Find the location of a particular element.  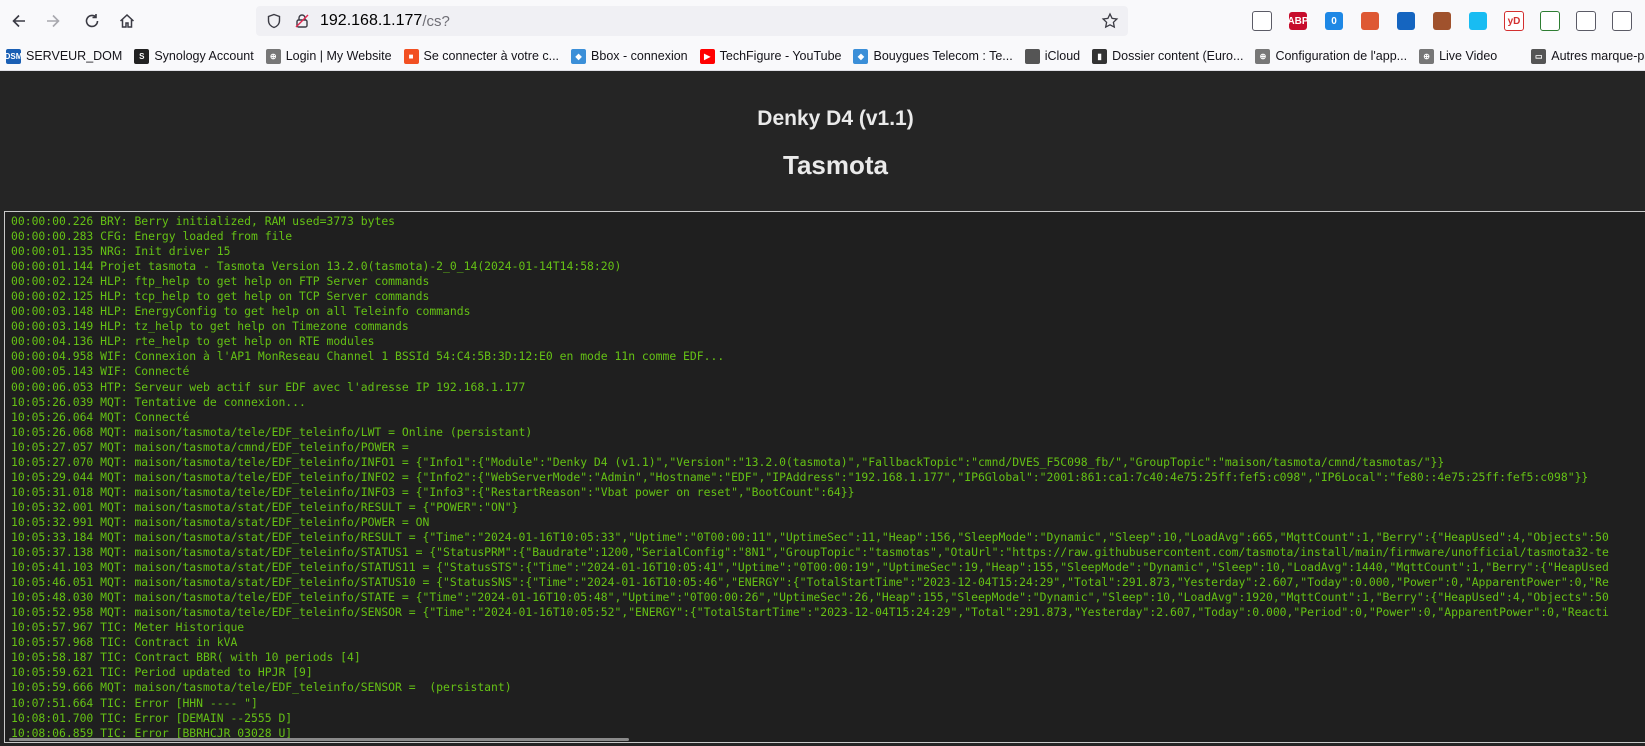

log-line: 00:00:01.135 NRG: Init driver 15 is located at coordinates (121, 251).